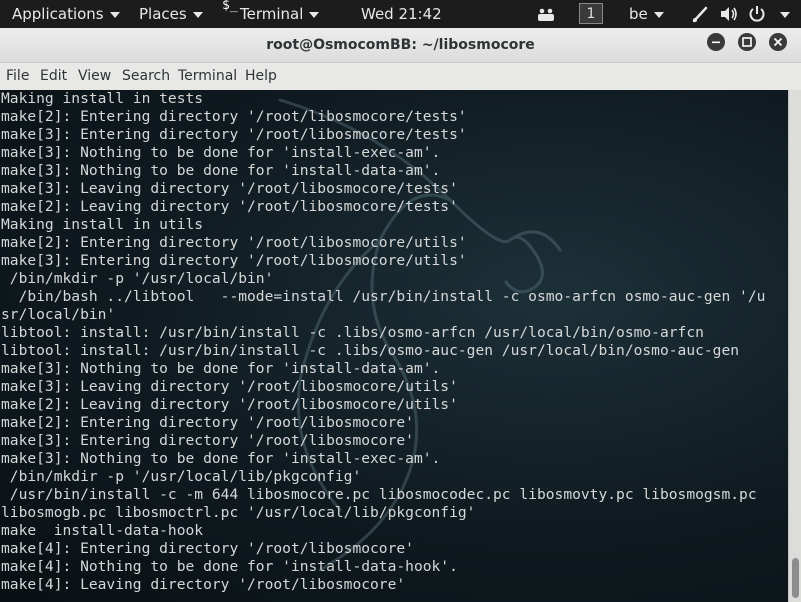  I want to click on maximize-button, so click(747, 42).